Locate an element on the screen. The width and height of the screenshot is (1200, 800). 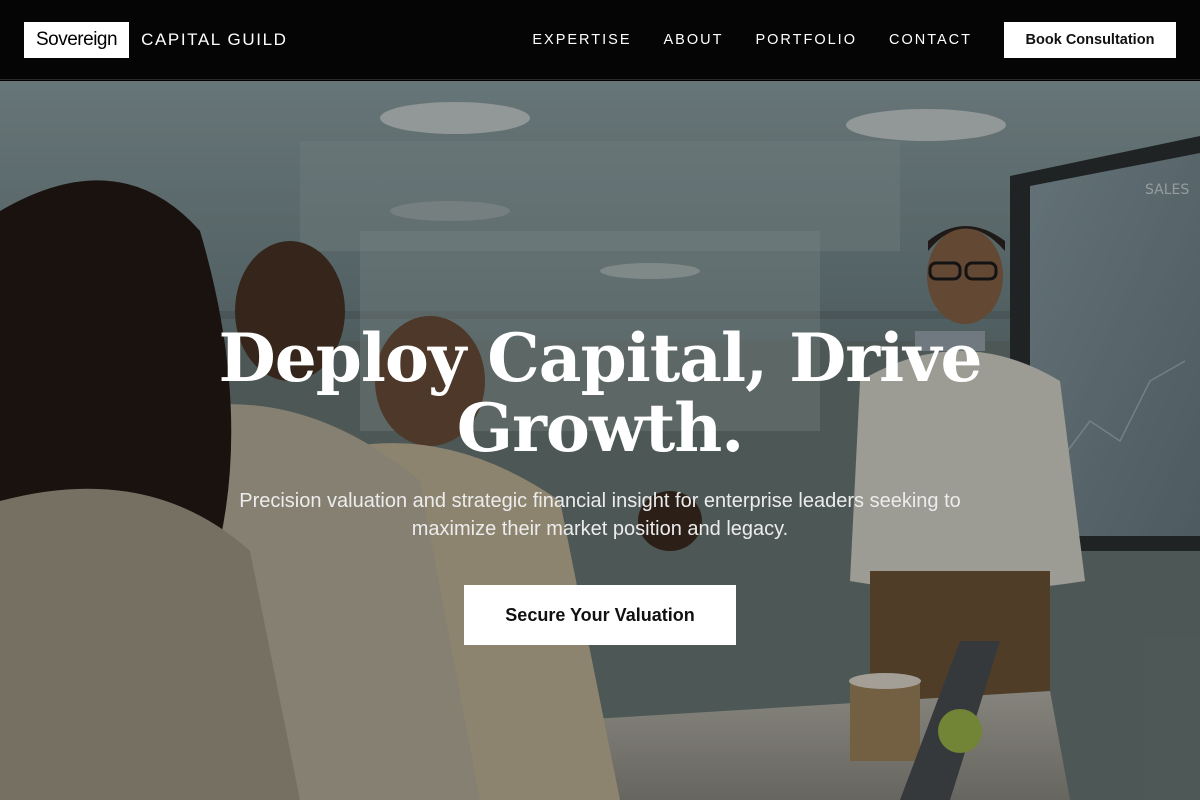
logo: Sovereign is located at coordinates (77, 39).